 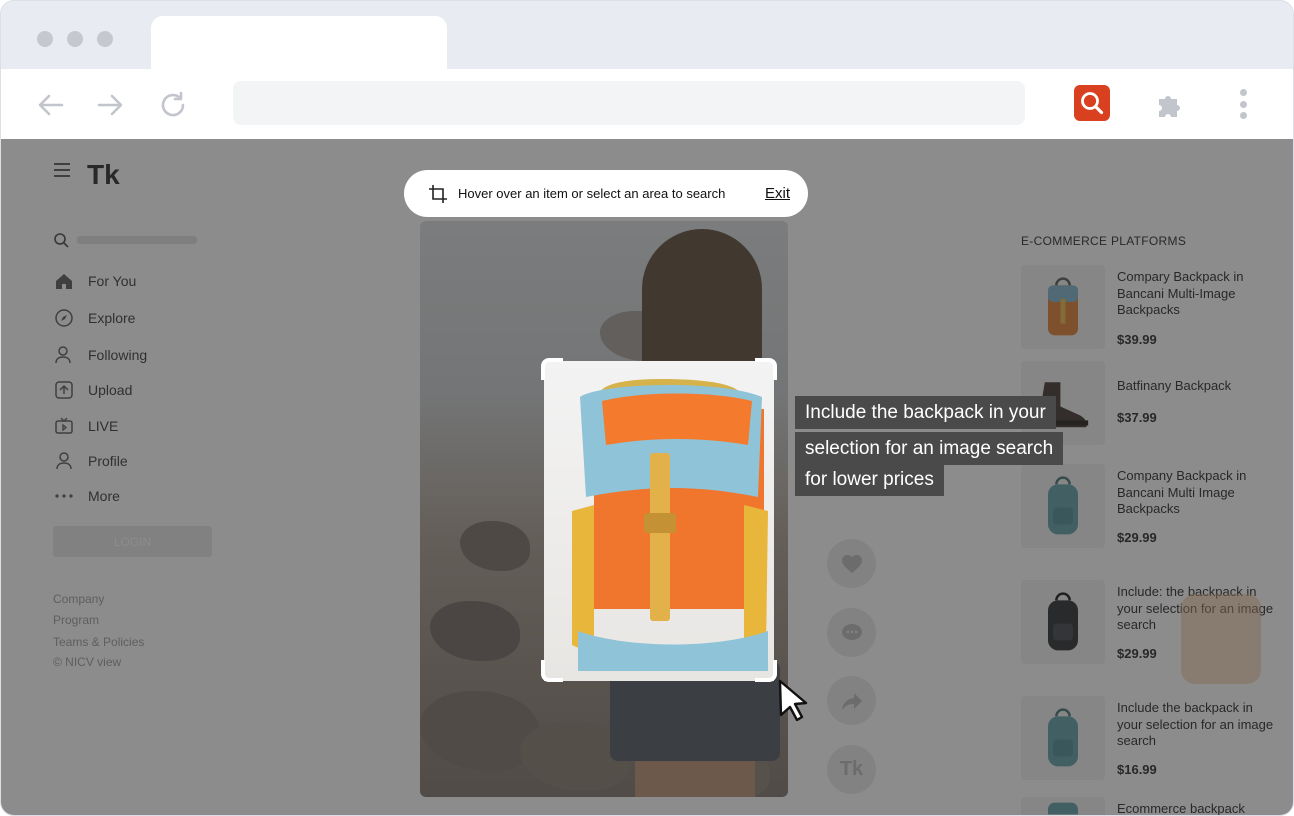 What do you see at coordinates (1243, 104) in the screenshot?
I see `kebab-menu-icon` at bounding box center [1243, 104].